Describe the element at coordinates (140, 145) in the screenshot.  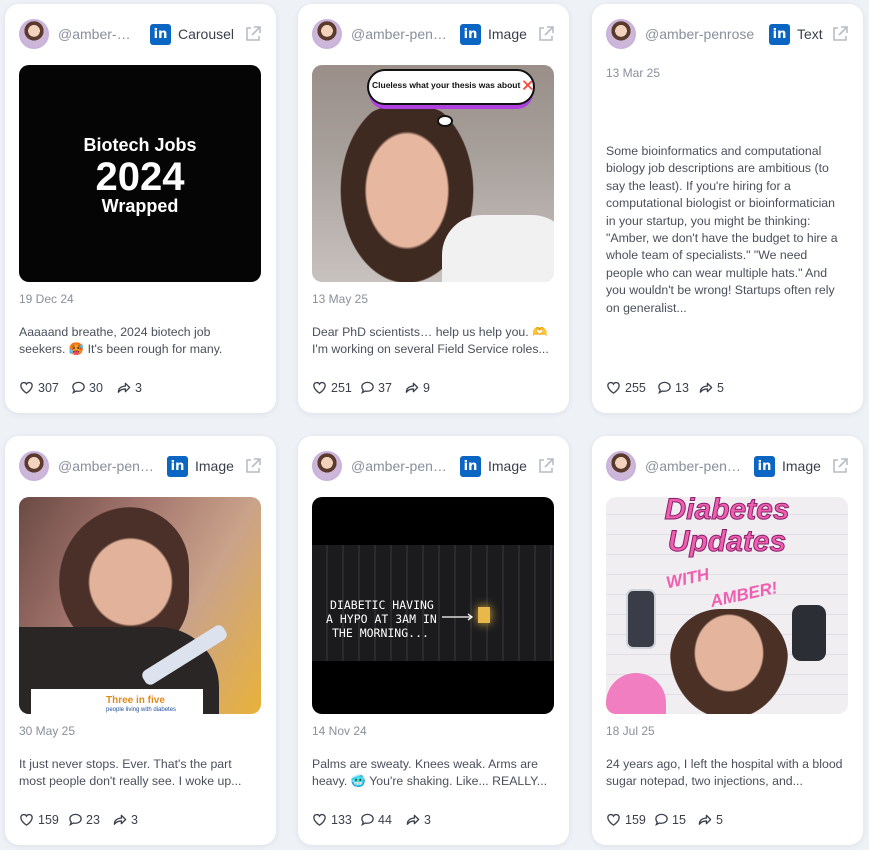
I see `media-title-line1: Biotech Jobs` at that location.